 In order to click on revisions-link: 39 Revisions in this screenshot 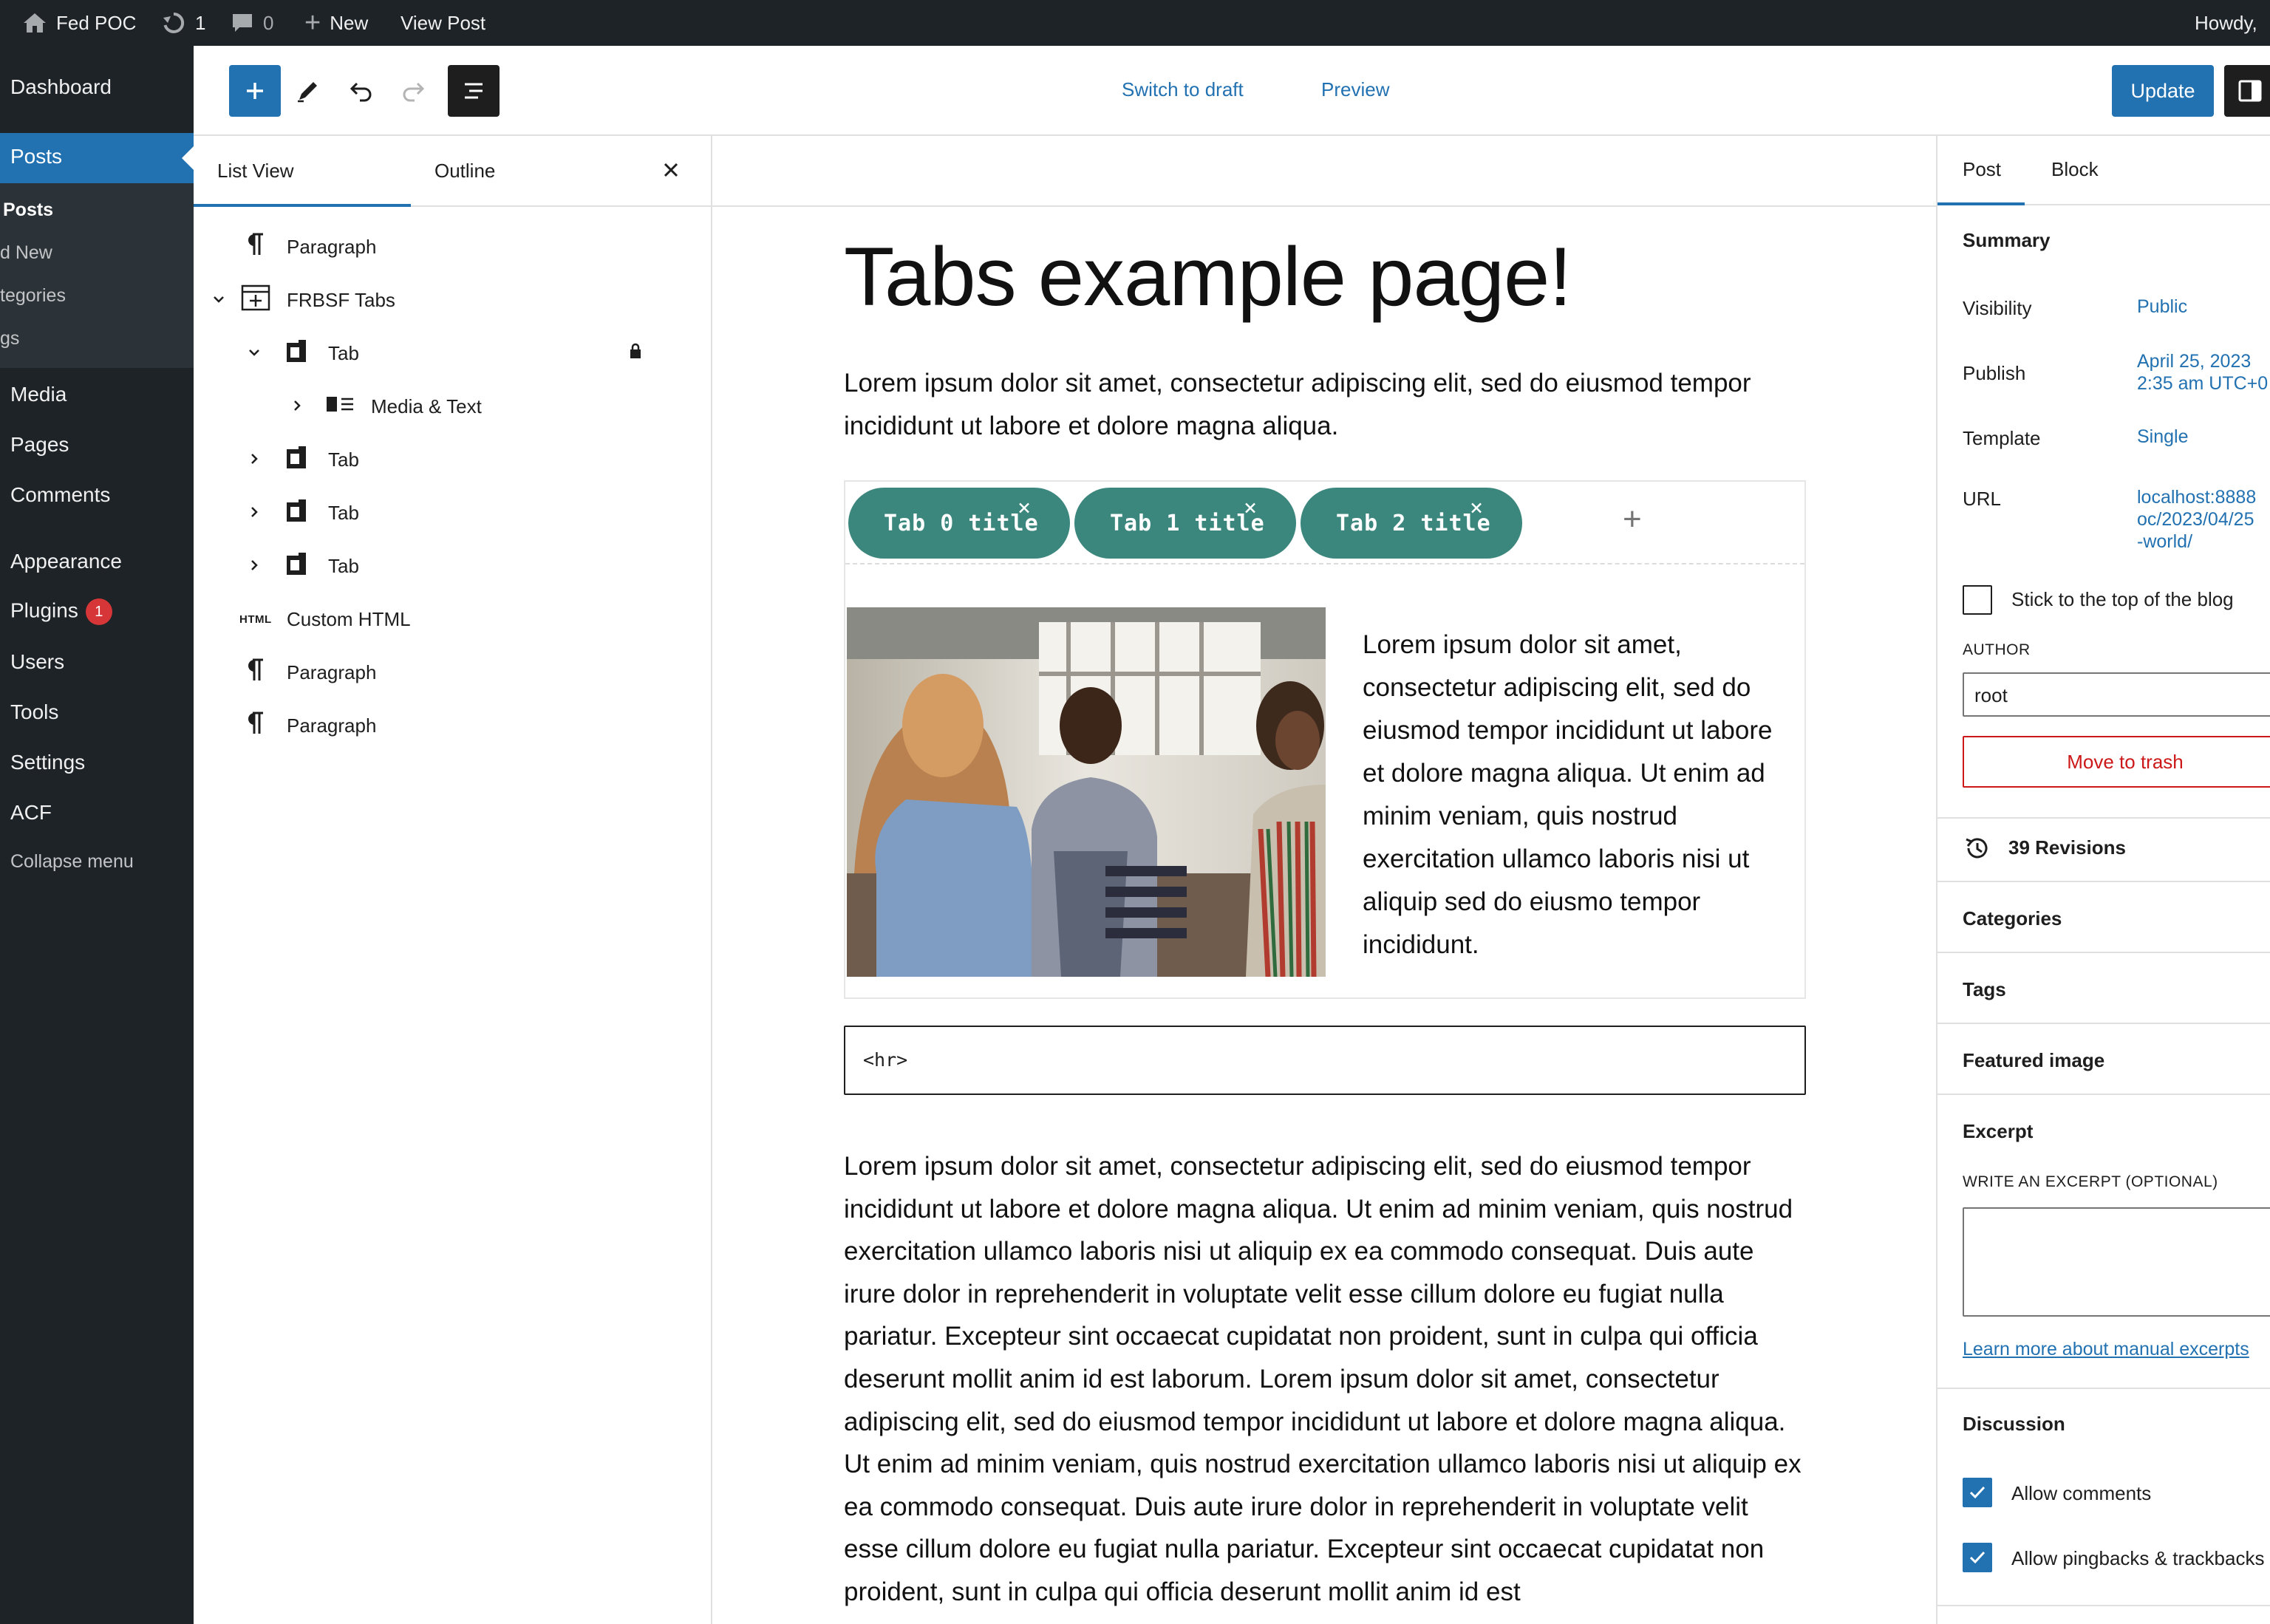, I will do `click(2067, 847)`.